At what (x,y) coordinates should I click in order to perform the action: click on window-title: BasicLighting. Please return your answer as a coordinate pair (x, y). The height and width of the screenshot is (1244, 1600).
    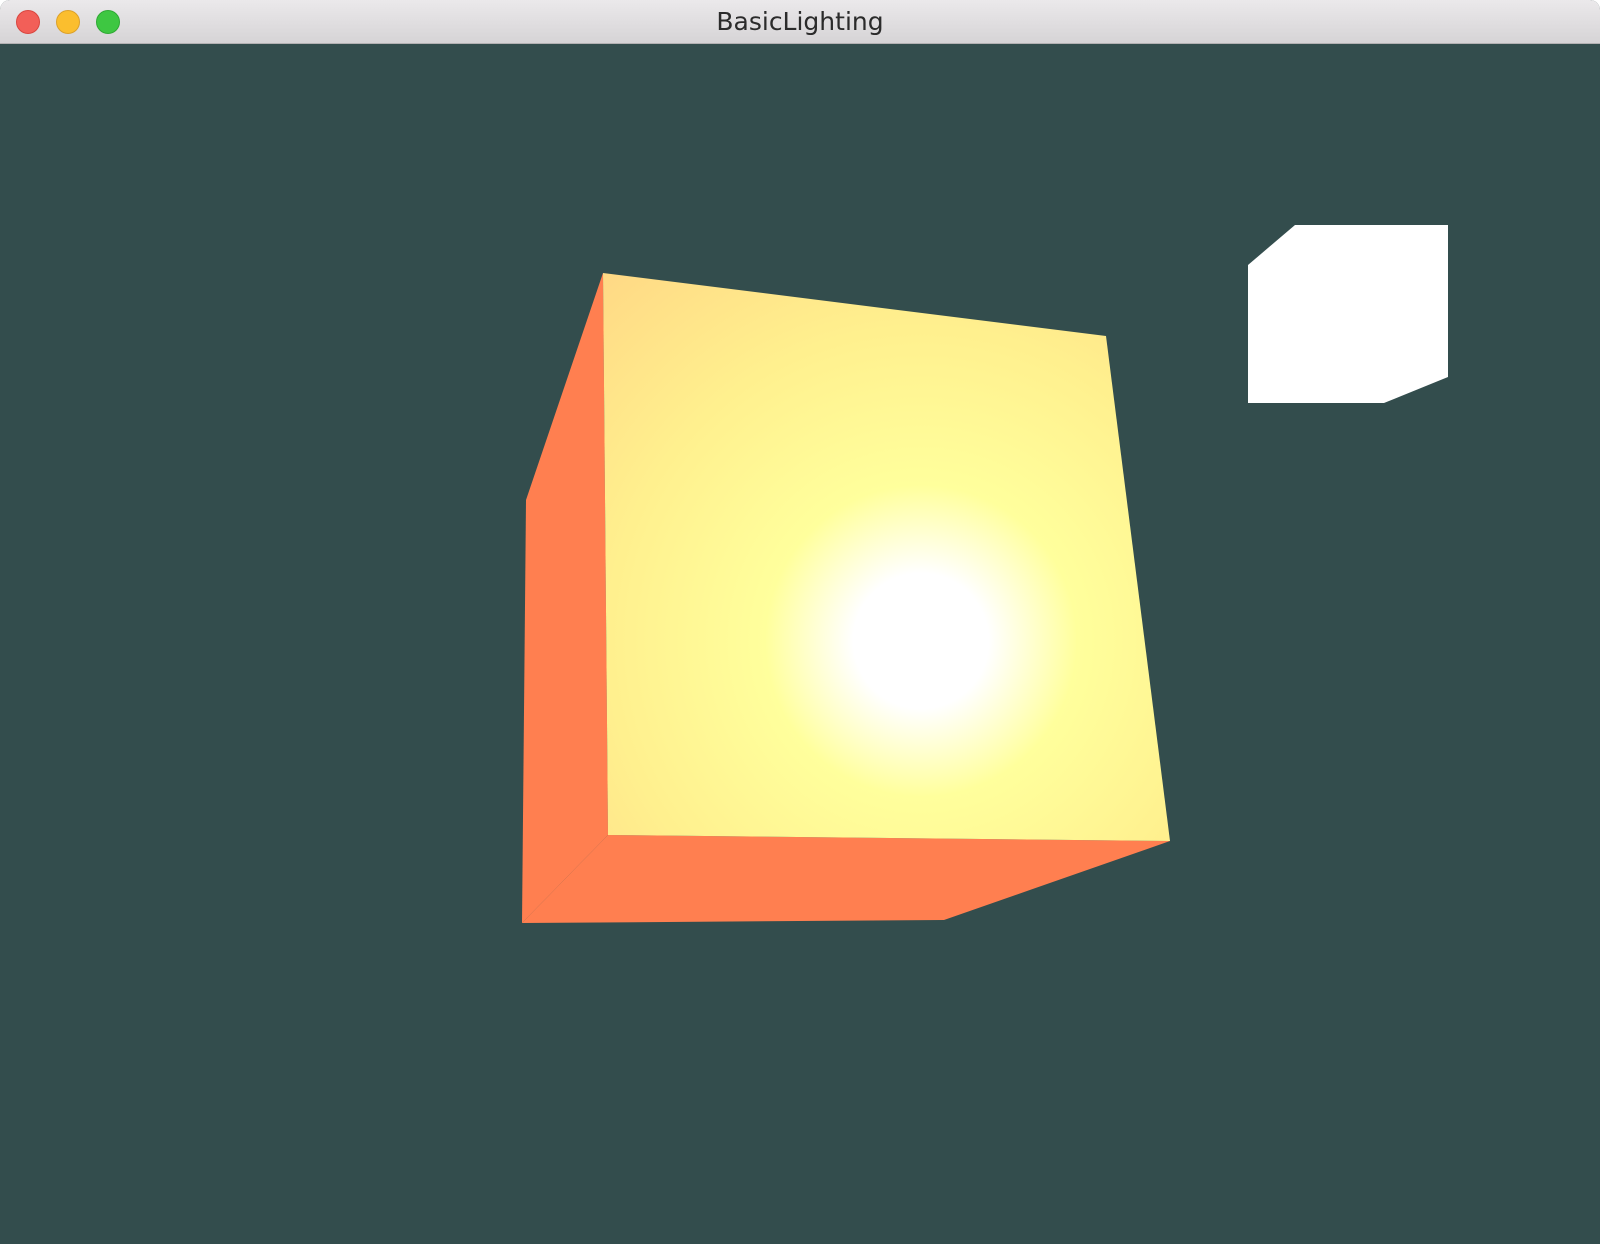
    Looking at the image, I should click on (800, 21).